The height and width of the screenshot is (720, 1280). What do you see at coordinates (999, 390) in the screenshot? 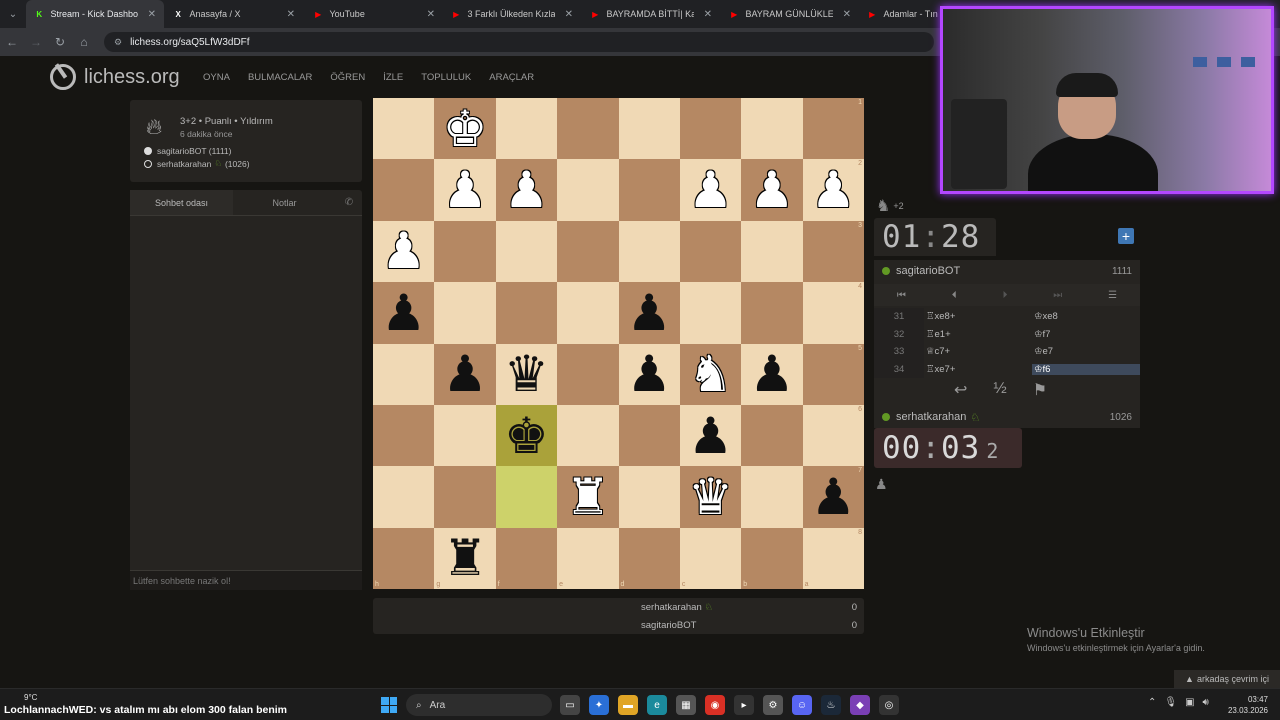
I see `draw-offer-button: ½` at bounding box center [999, 390].